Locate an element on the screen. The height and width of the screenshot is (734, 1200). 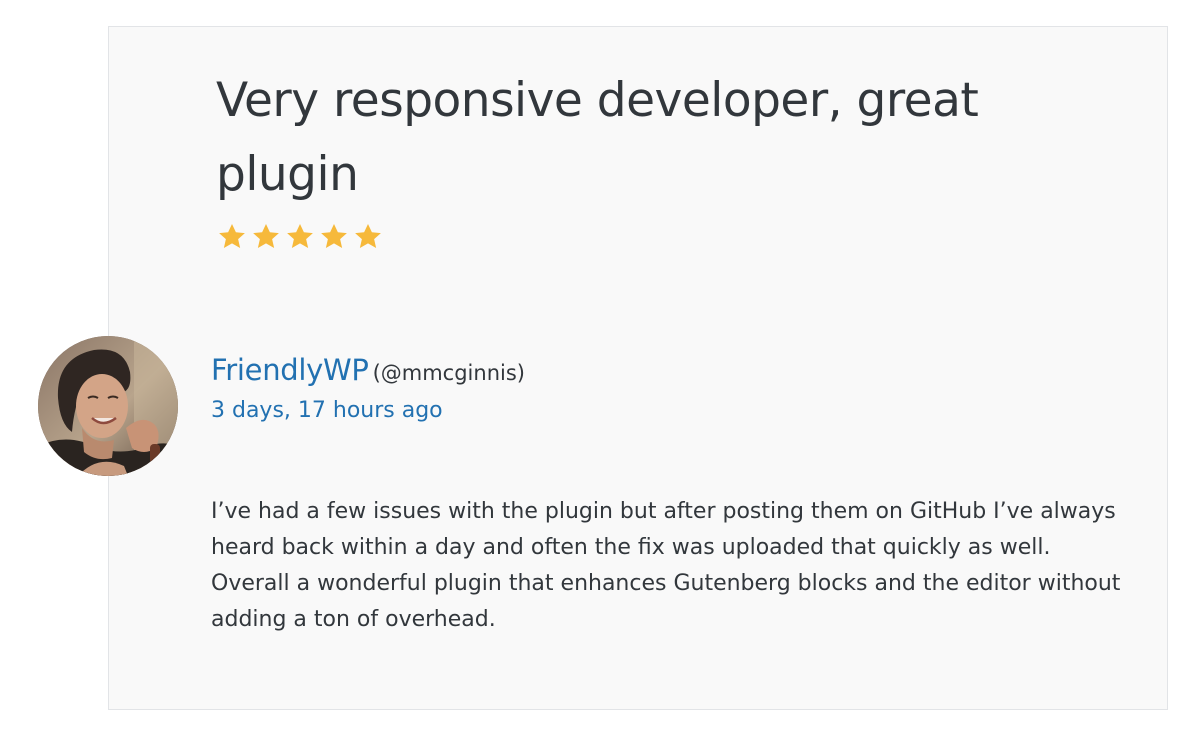
star-rating is located at coordinates (300, 237).